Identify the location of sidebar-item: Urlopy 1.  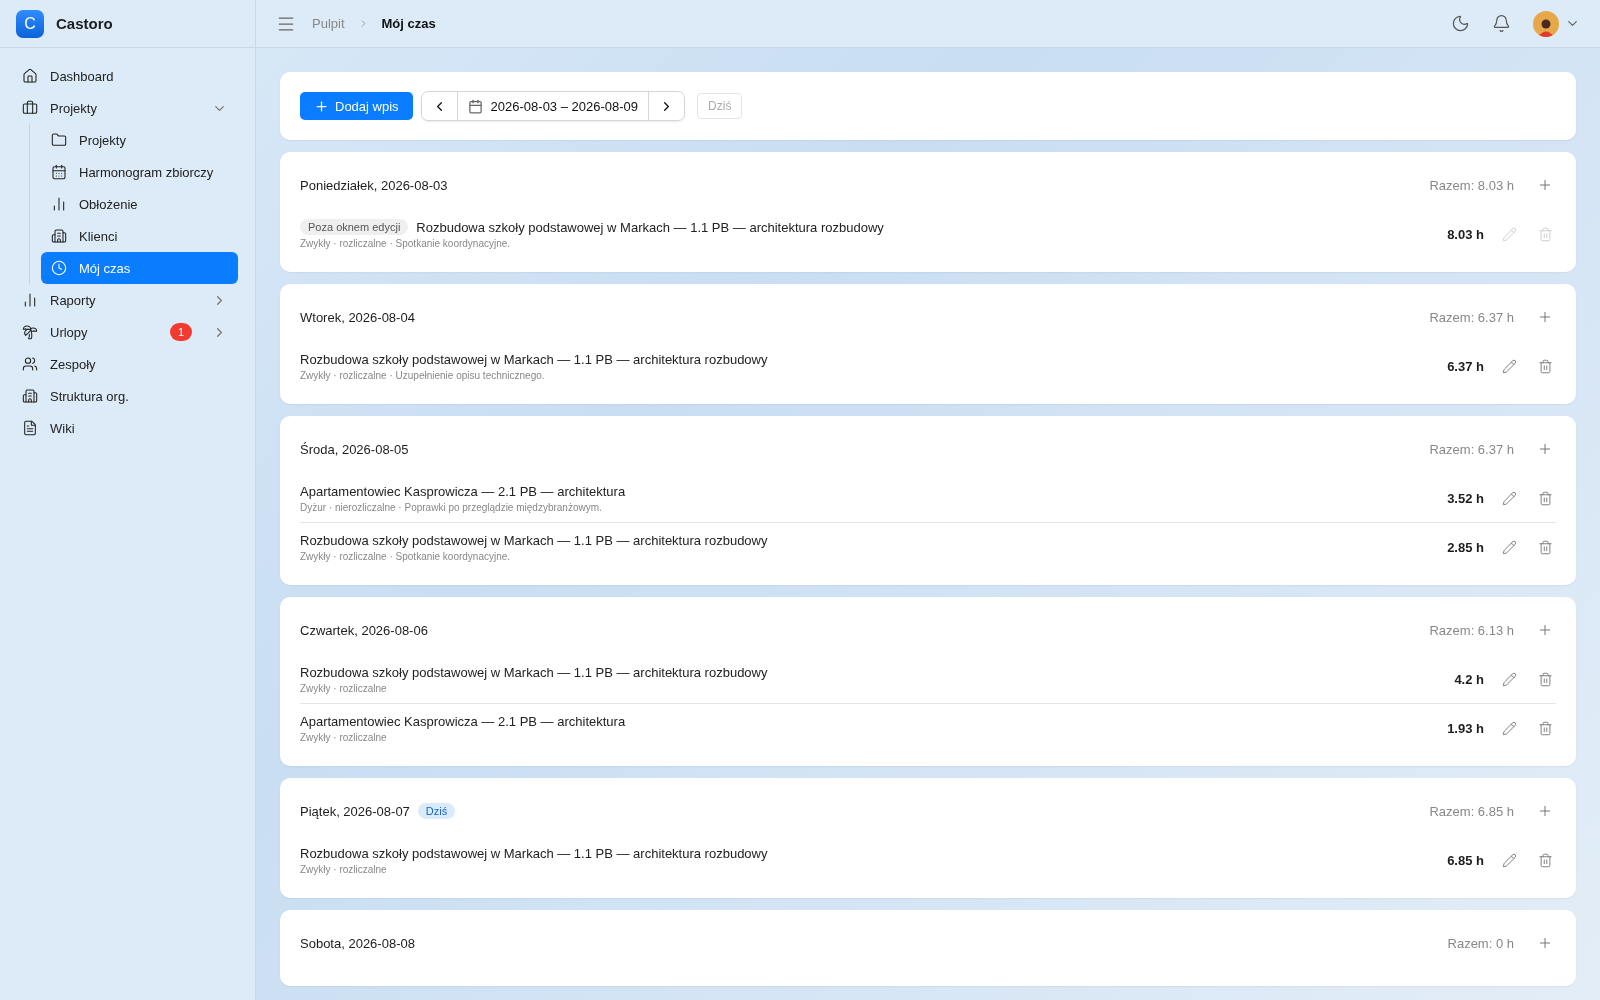
(124, 332).